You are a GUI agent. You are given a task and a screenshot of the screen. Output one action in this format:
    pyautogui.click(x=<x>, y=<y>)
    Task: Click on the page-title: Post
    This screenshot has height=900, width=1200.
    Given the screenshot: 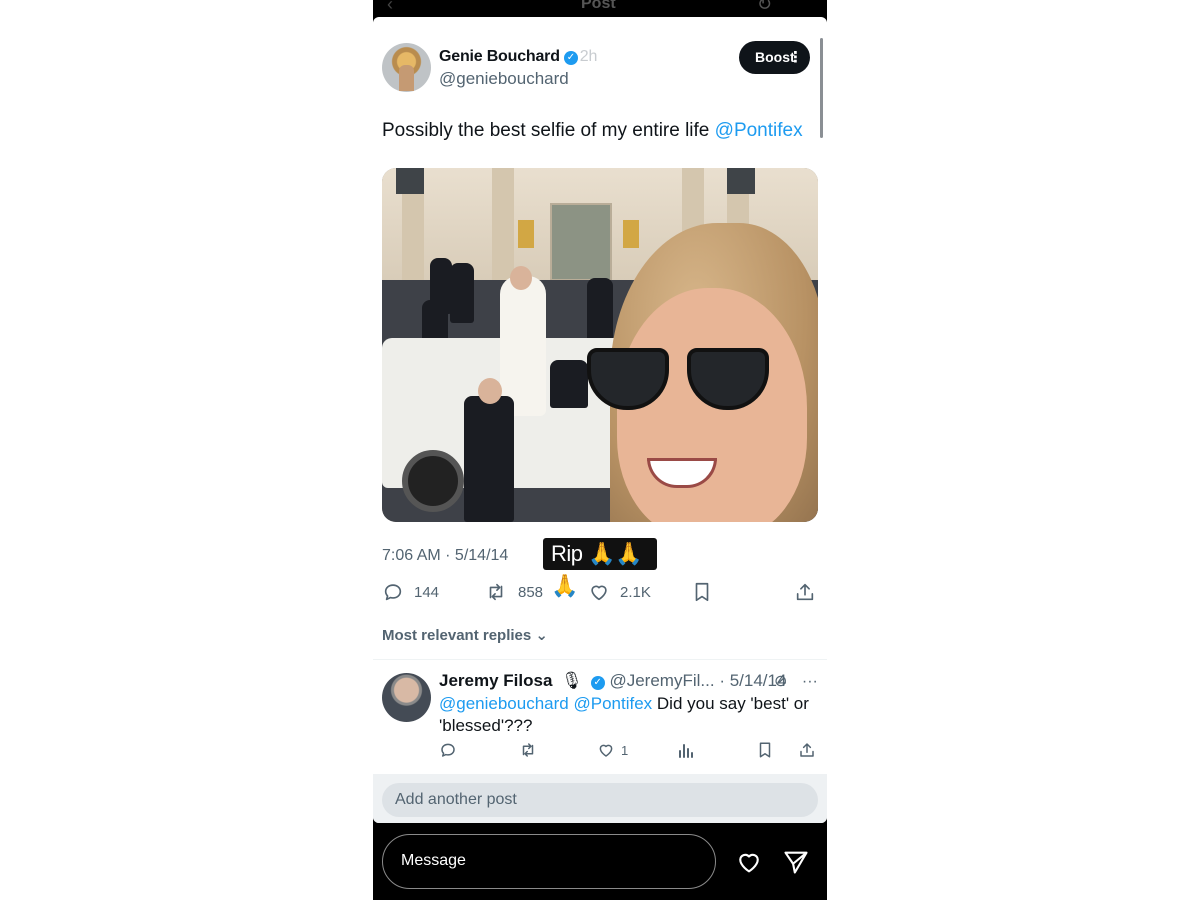 What is the action you would take?
    pyautogui.click(x=598, y=6)
    